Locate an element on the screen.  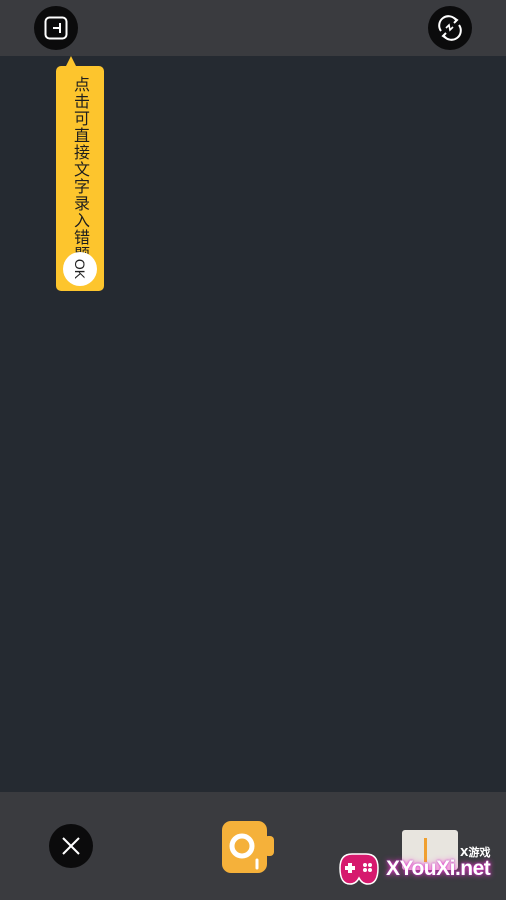
tooltip-ok-button: OK is located at coordinates (80, 269).